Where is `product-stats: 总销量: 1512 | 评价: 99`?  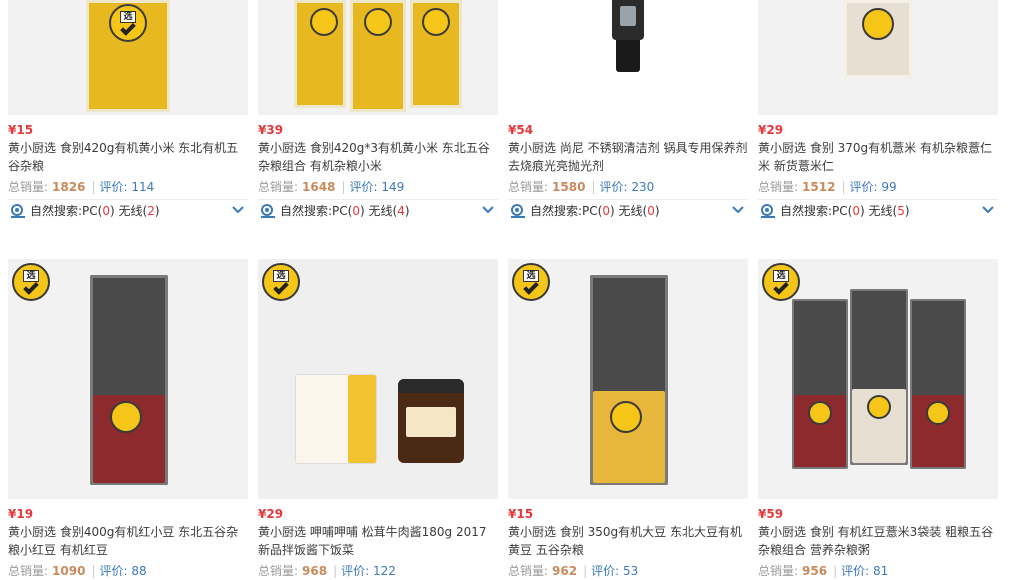 product-stats: 总销量: 1512 | 评价: 99 is located at coordinates (827, 187).